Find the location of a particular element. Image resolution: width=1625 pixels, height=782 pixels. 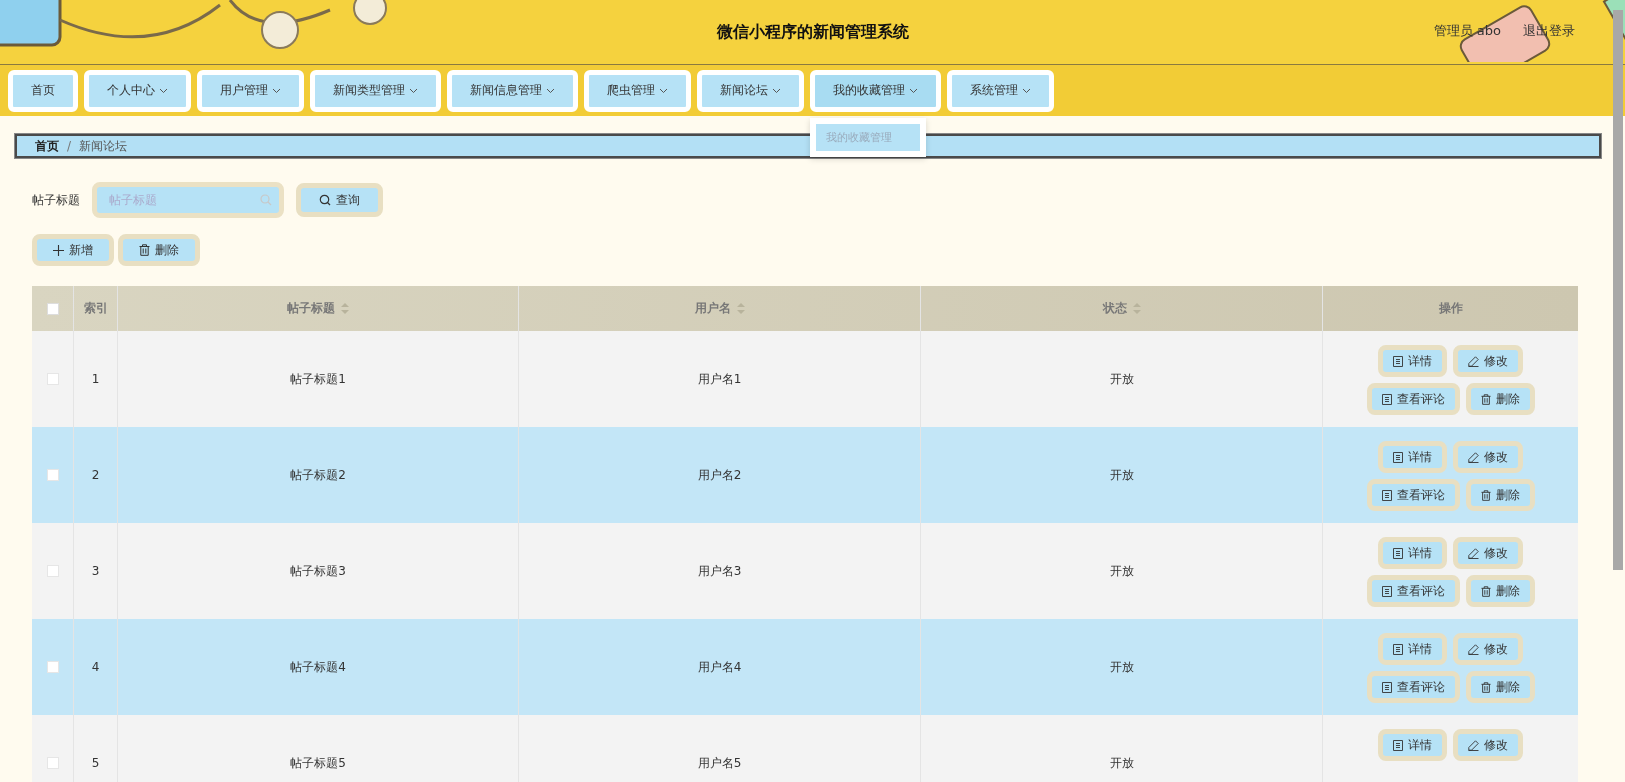

search-button: 查询 is located at coordinates (339, 200).